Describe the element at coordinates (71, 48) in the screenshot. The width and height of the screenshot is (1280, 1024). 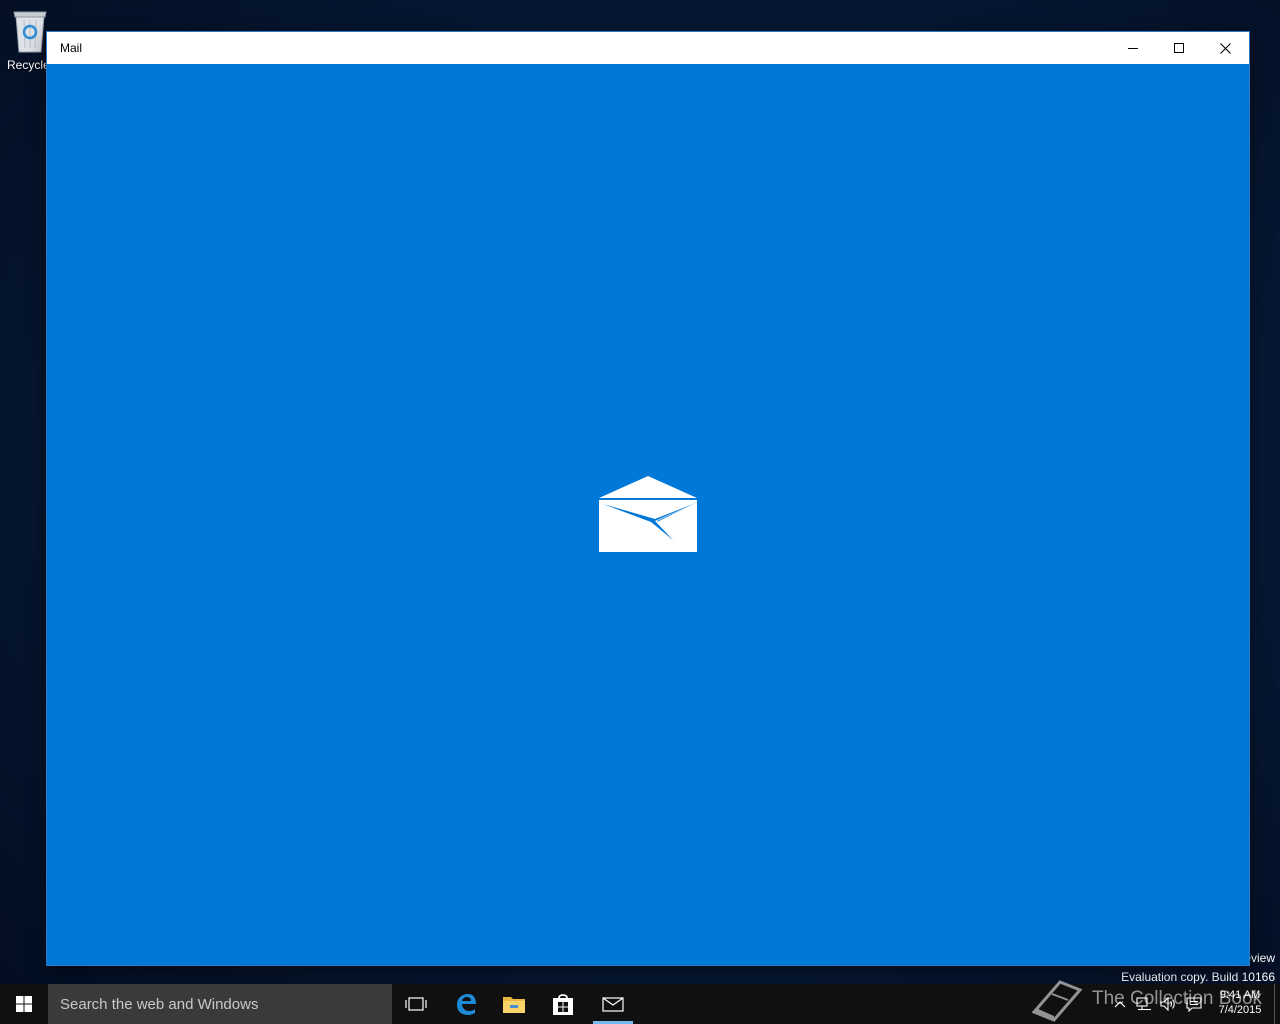
I see `window-title: Mail` at that location.